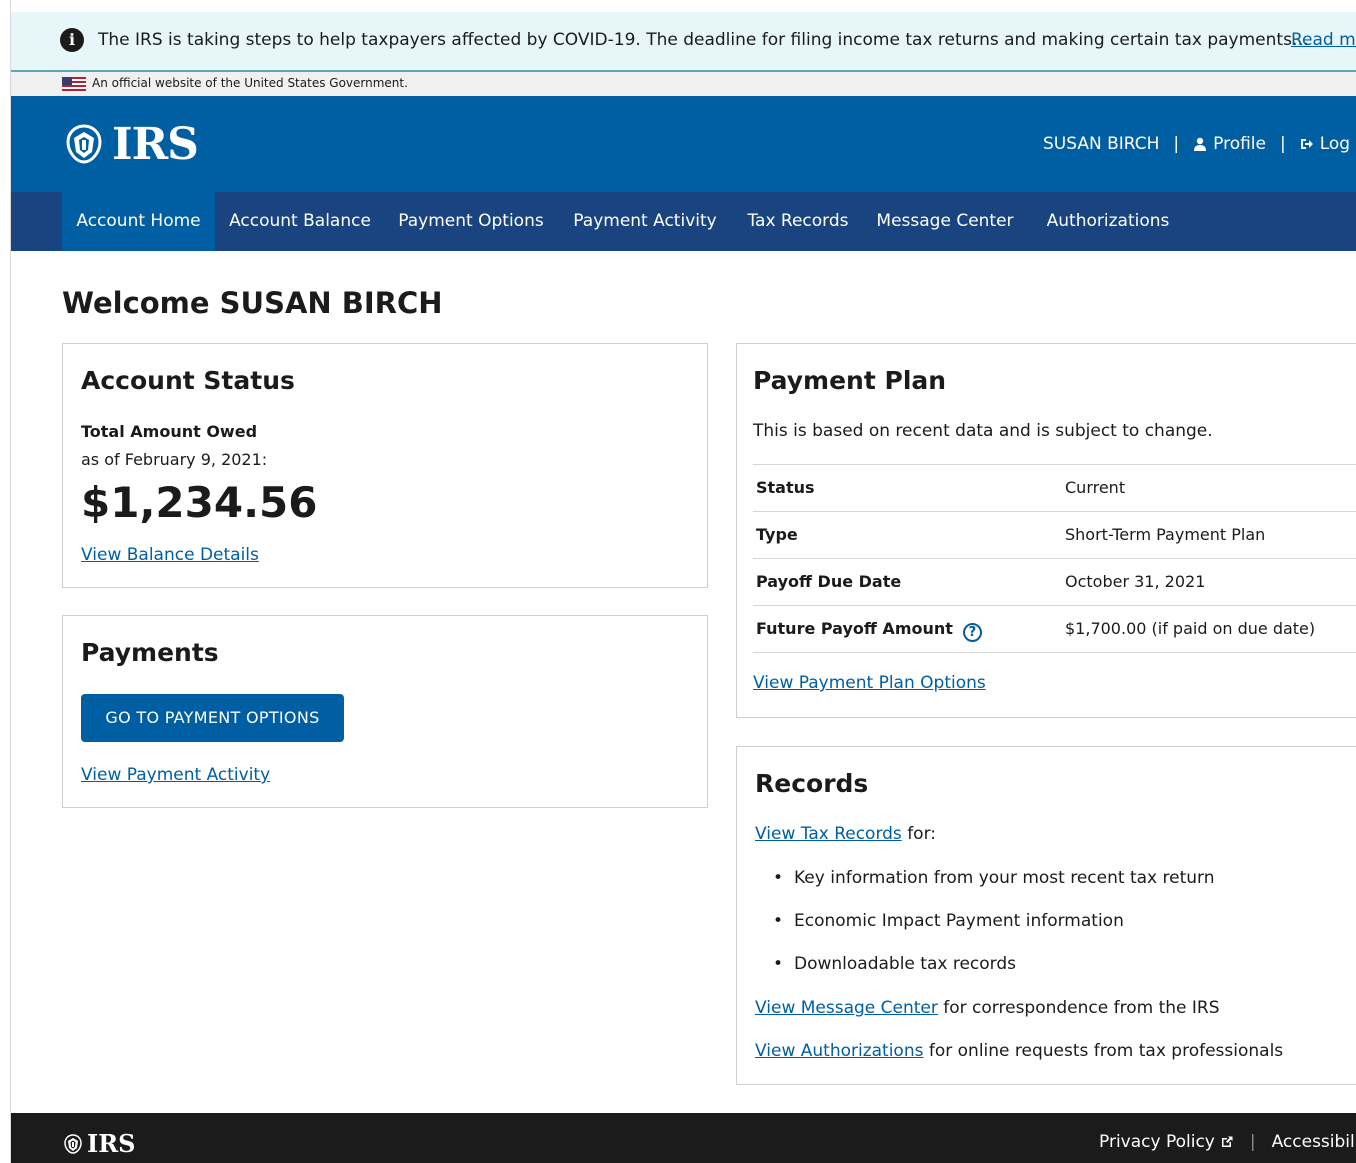 The height and width of the screenshot is (1163, 1356). Describe the element at coordinates (1323, 40) in the screenshot. I see `alert-read-more-link: Read more` at that location.